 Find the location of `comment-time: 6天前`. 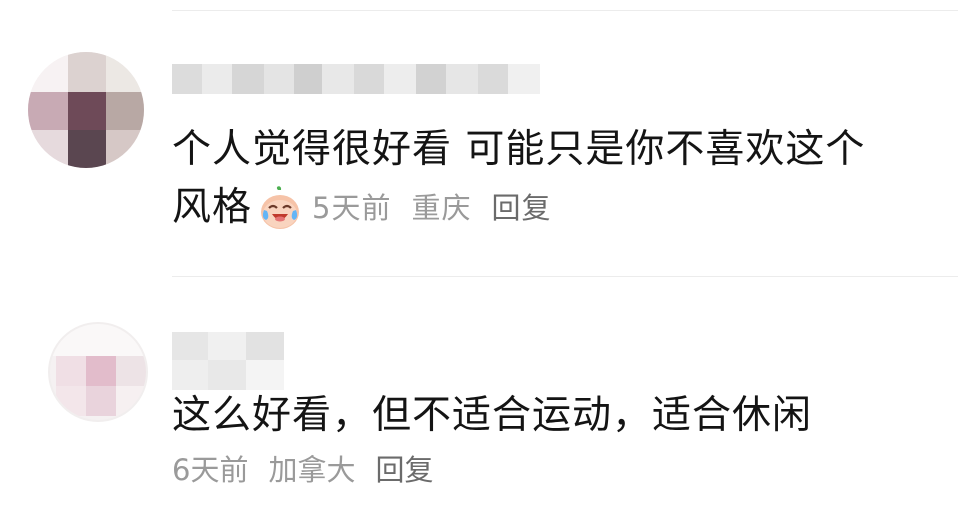

comment-time: 6天前 is located at coordinates (210, 470).